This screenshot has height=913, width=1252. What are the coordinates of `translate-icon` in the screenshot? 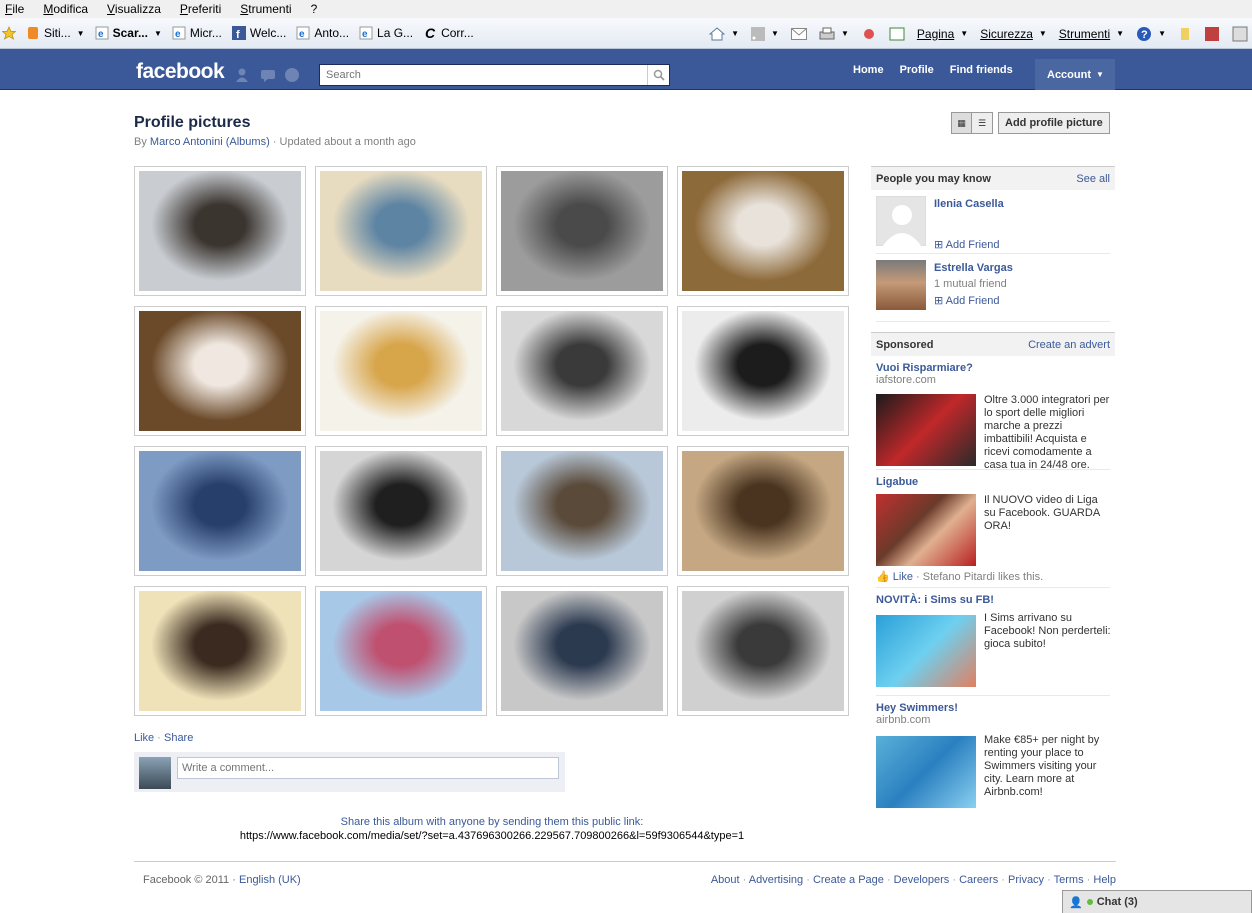 It's located at (1212, 34).